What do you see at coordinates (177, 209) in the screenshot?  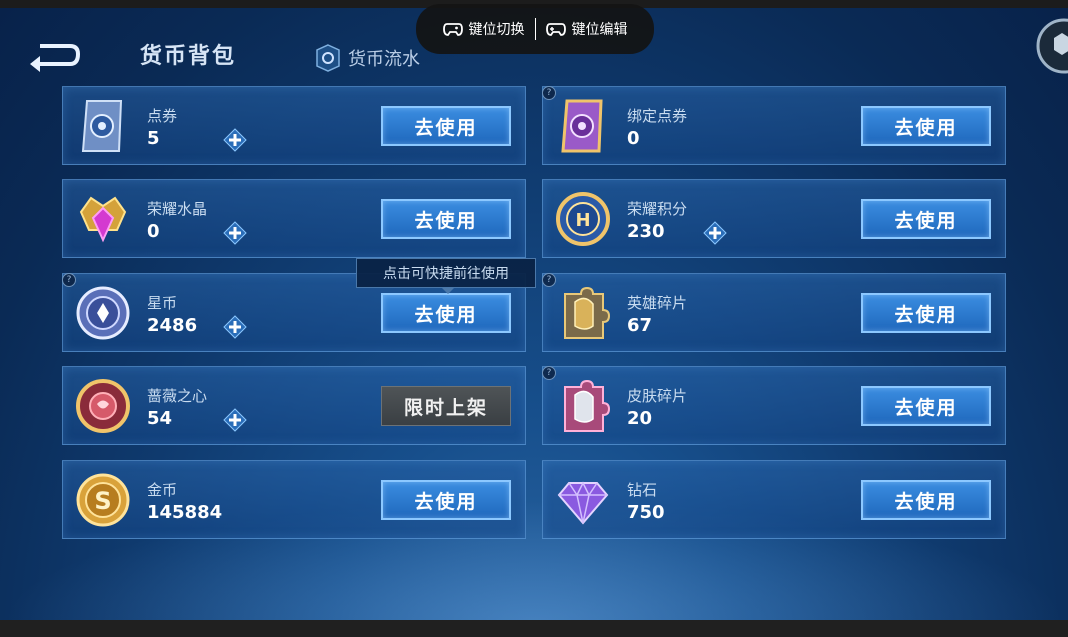 I see `currency-name: 荣耀水晶` at bounding box center [177, 209].